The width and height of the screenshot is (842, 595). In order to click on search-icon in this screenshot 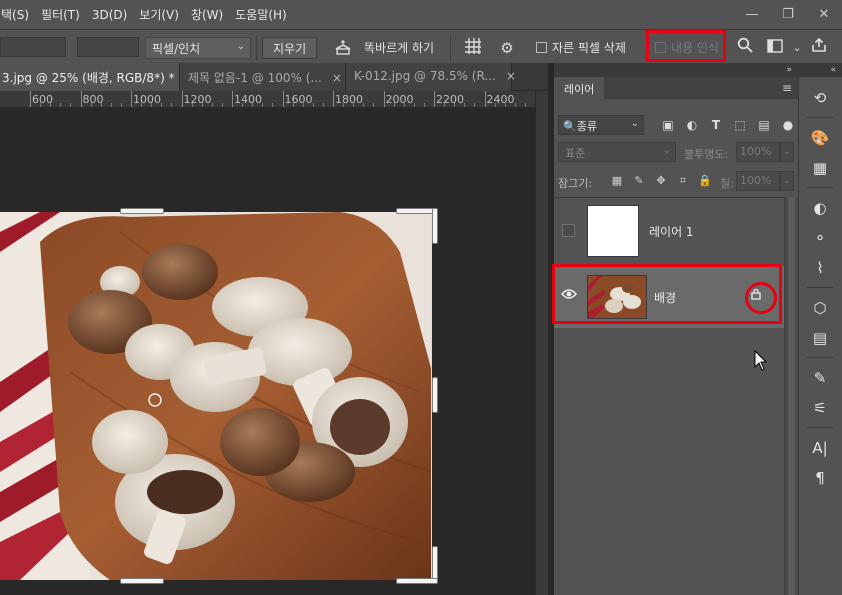, I will do `click(745, 48)`.